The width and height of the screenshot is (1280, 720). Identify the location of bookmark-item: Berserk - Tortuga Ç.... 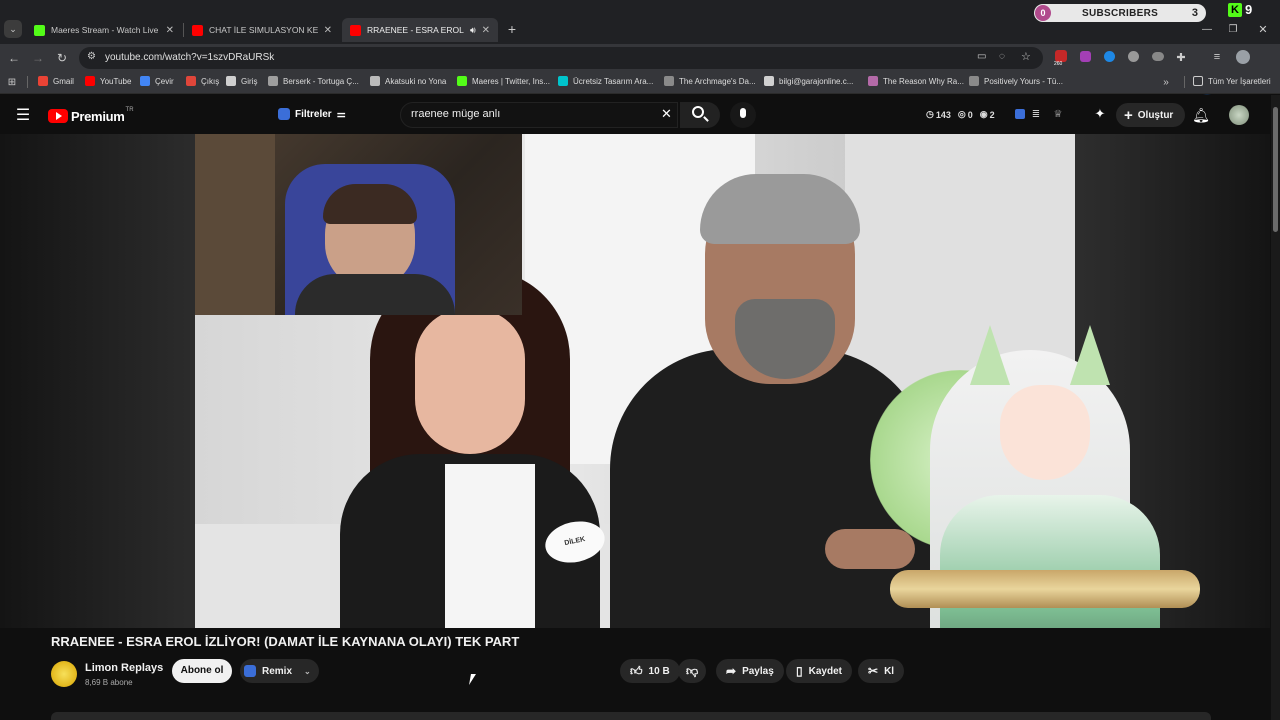
(313, 81).